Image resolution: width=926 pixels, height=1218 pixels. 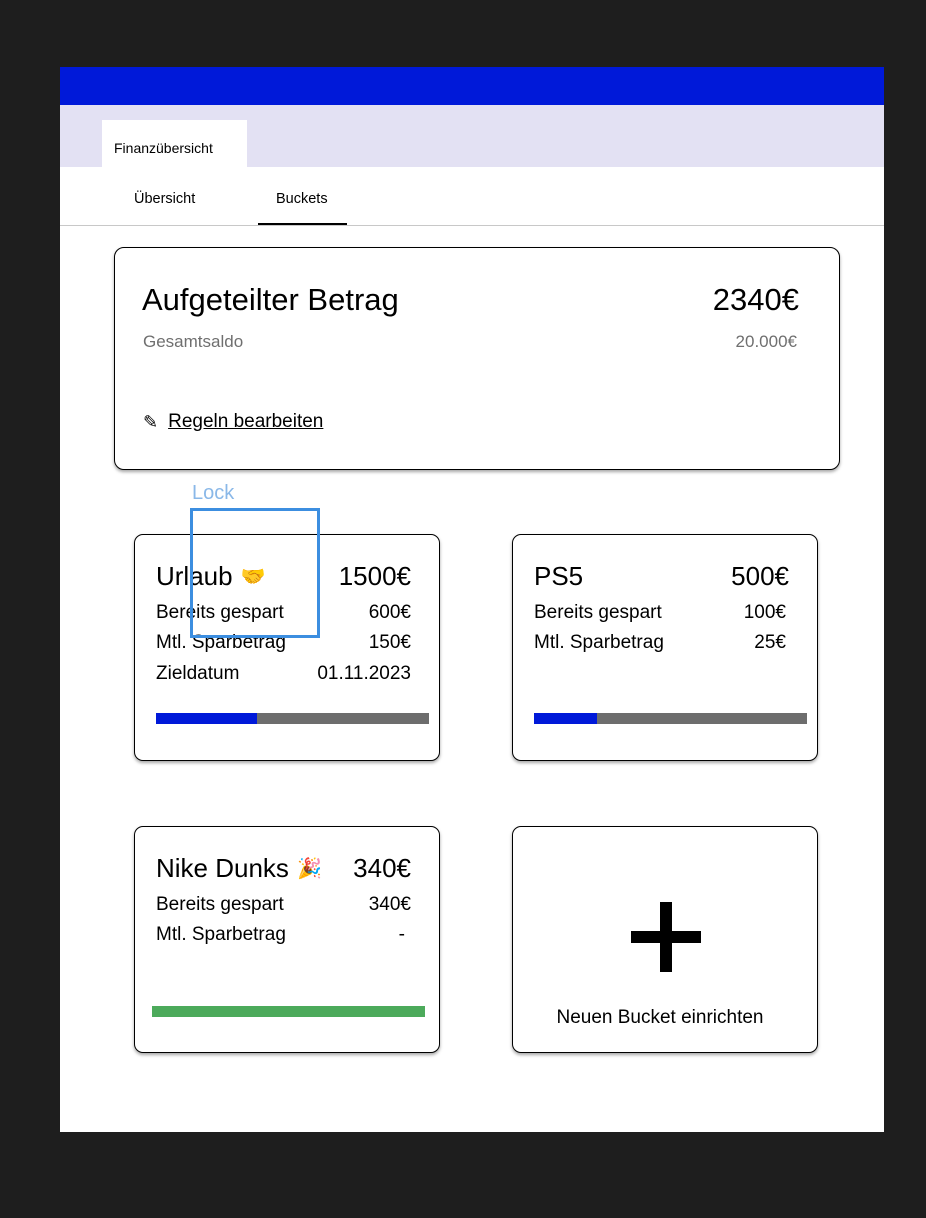 What do you see at coordinates (660, 1017) in the screenshot?
I see `new-bucket-label: Neuen Bucket einrichten` at bounding box center [660, 1017].